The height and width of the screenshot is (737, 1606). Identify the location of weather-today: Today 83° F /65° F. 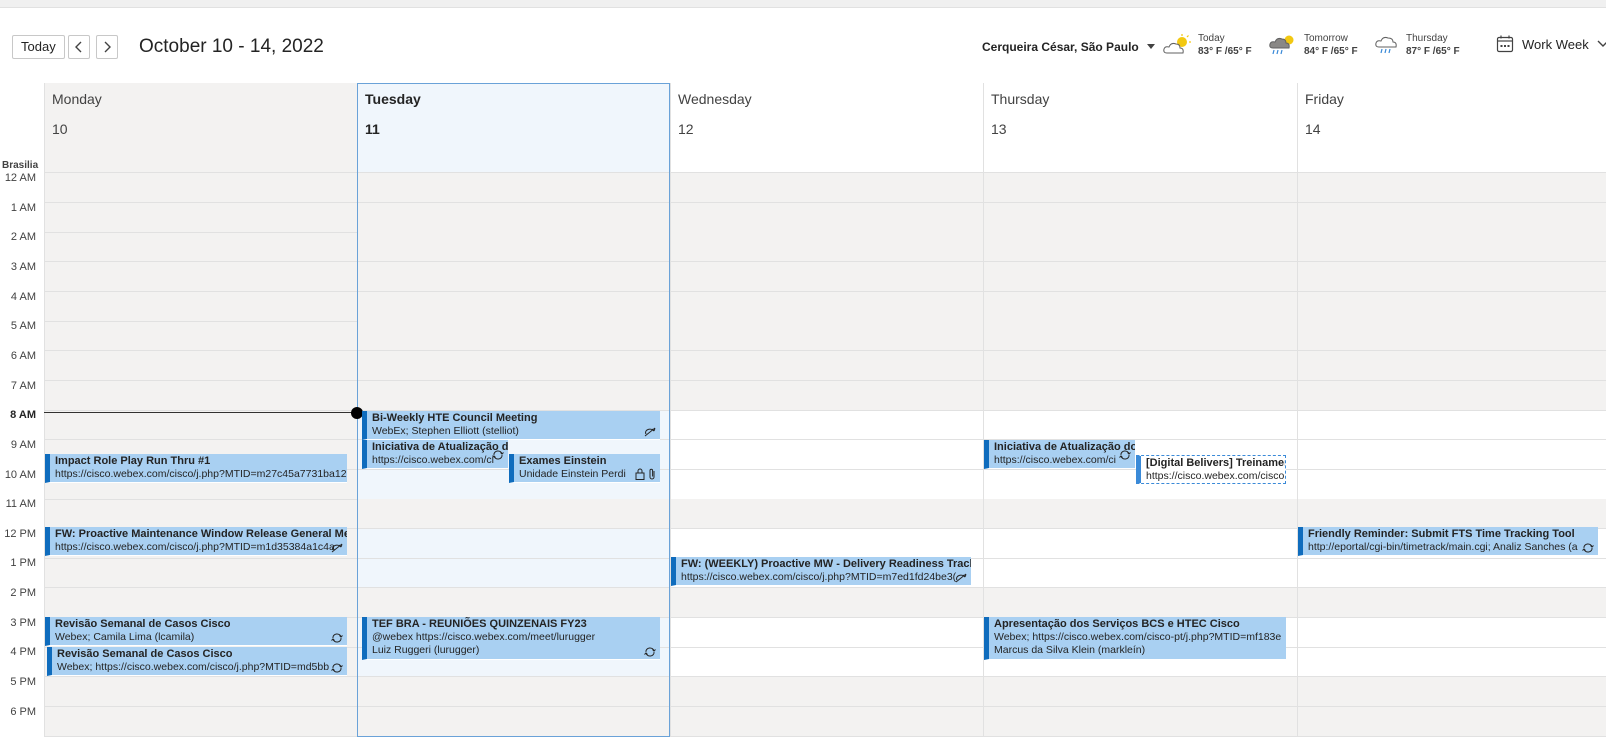
(1207, 45).